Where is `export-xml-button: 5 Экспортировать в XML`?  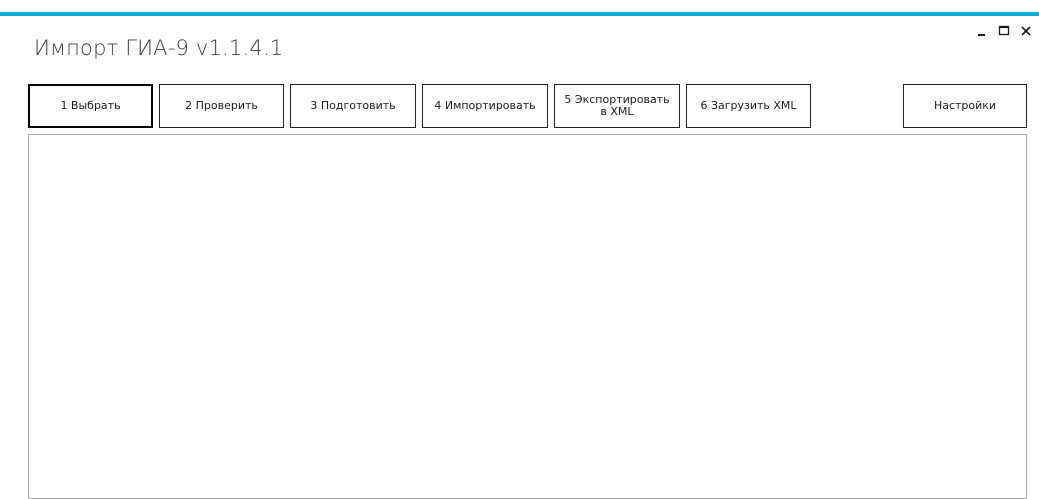 export-xml-button: 5 Экспортировать в XML is located at coordinates (617, 106).